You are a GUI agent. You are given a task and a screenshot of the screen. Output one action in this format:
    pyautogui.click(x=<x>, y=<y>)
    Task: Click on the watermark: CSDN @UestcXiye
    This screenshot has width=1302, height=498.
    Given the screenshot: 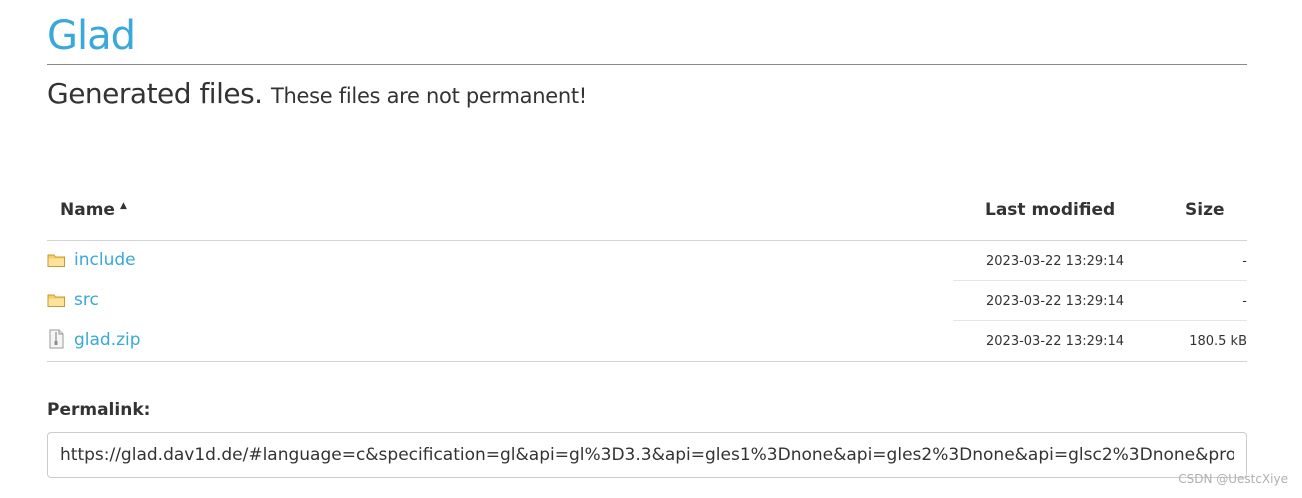 What is the action you would take?
    pyautogui.click(x=1233, y=479)
    